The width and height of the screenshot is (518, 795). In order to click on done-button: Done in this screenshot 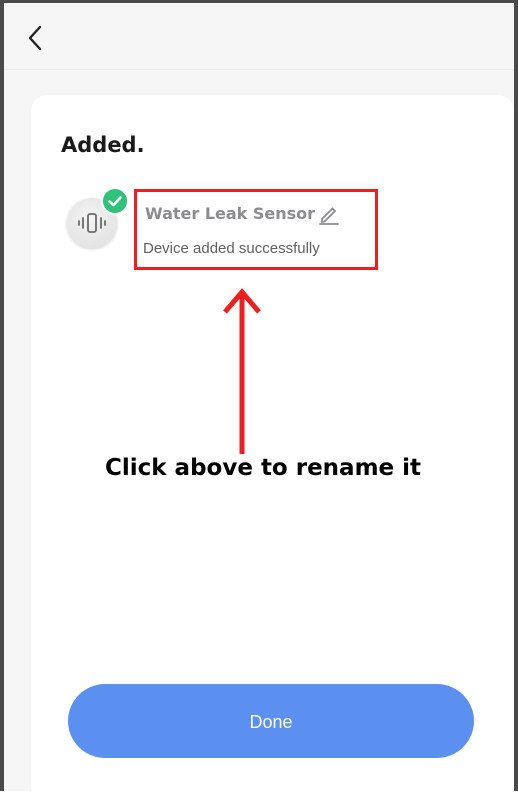, I will do `click(271, 721)`.